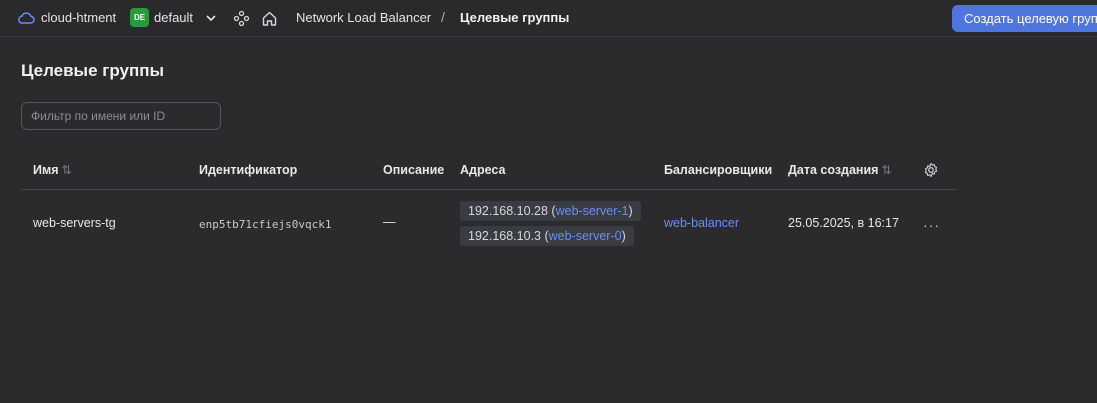 This screenshot has height=403, width=1097. What do you see at coordinates (139, 17) in the screenshot?
I see `folder-badge: DE` at bounding box center [139, 17].